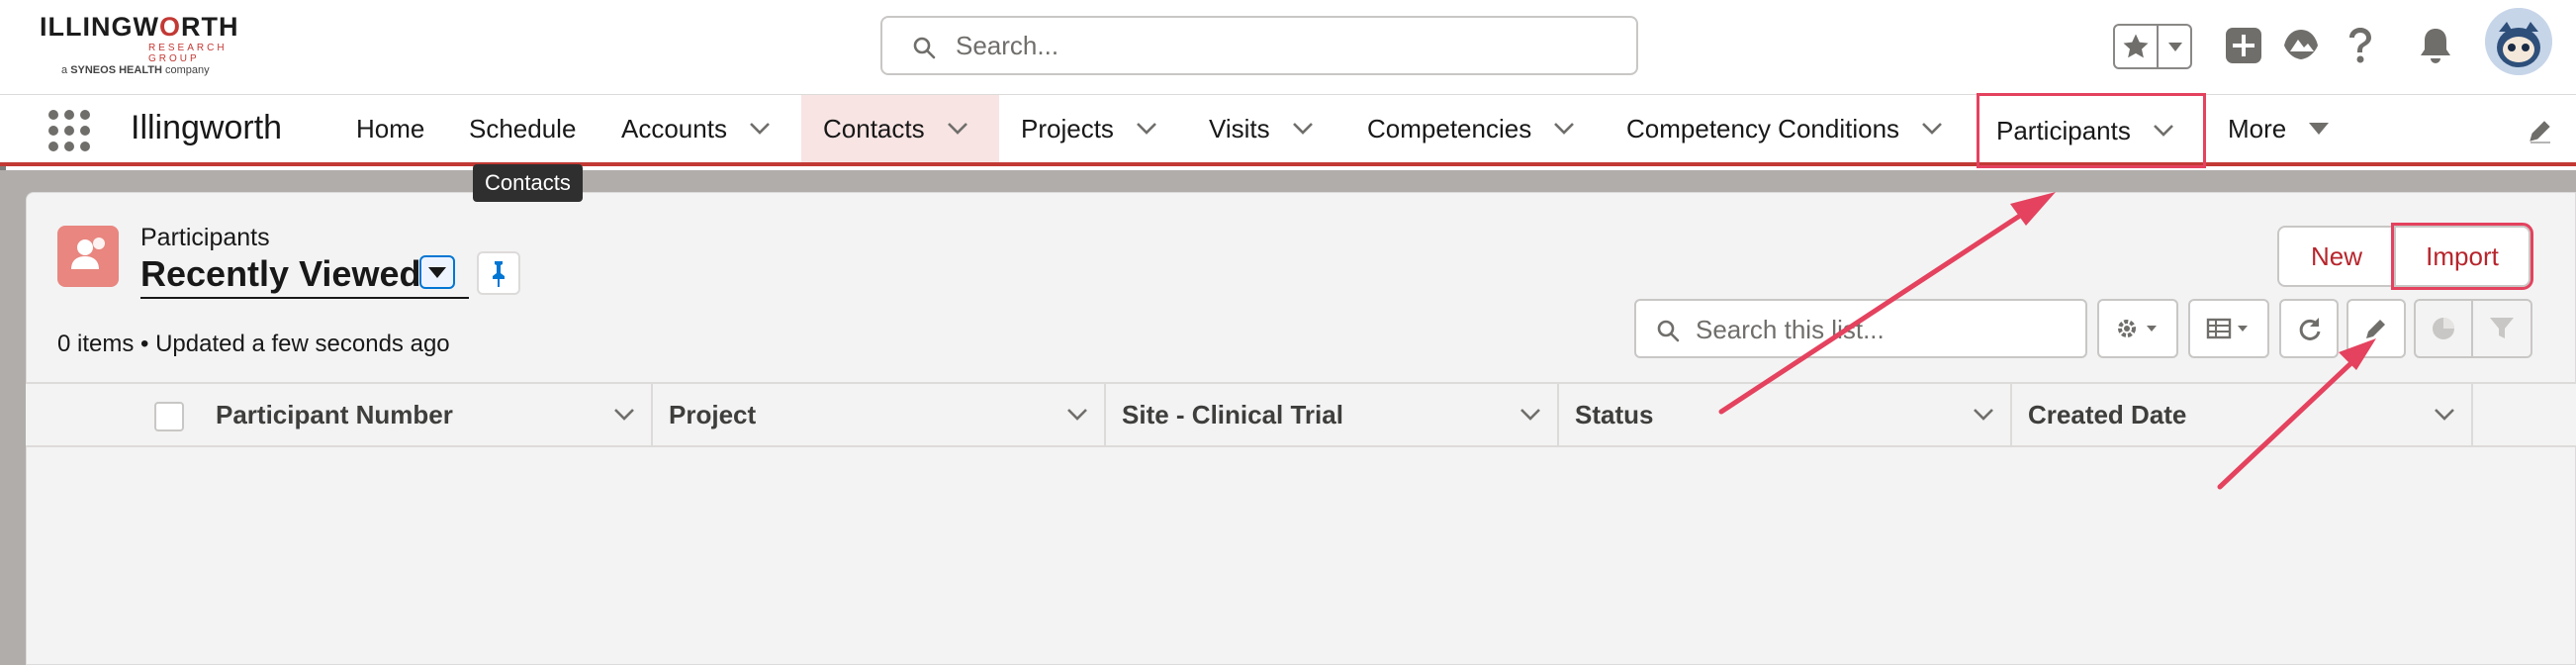 This screenshot has width=2576, height=665. I want to click on pin-icon, so click(499, 274).